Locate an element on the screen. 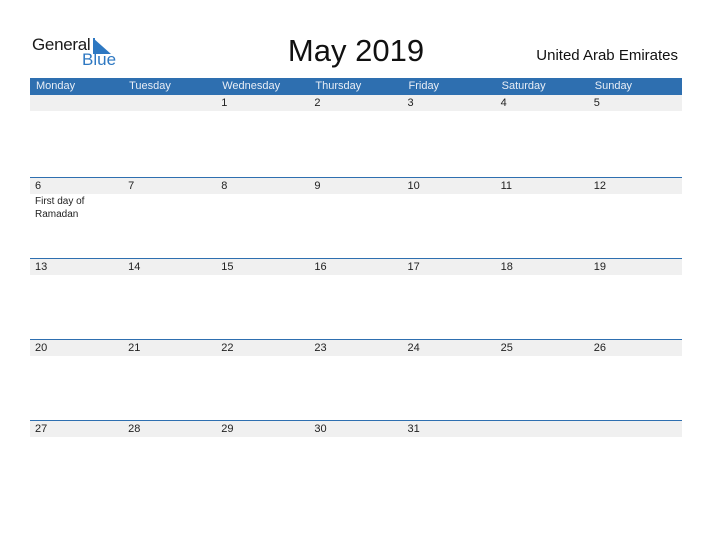  date-number: 16 is located at coordinates (320, 267).